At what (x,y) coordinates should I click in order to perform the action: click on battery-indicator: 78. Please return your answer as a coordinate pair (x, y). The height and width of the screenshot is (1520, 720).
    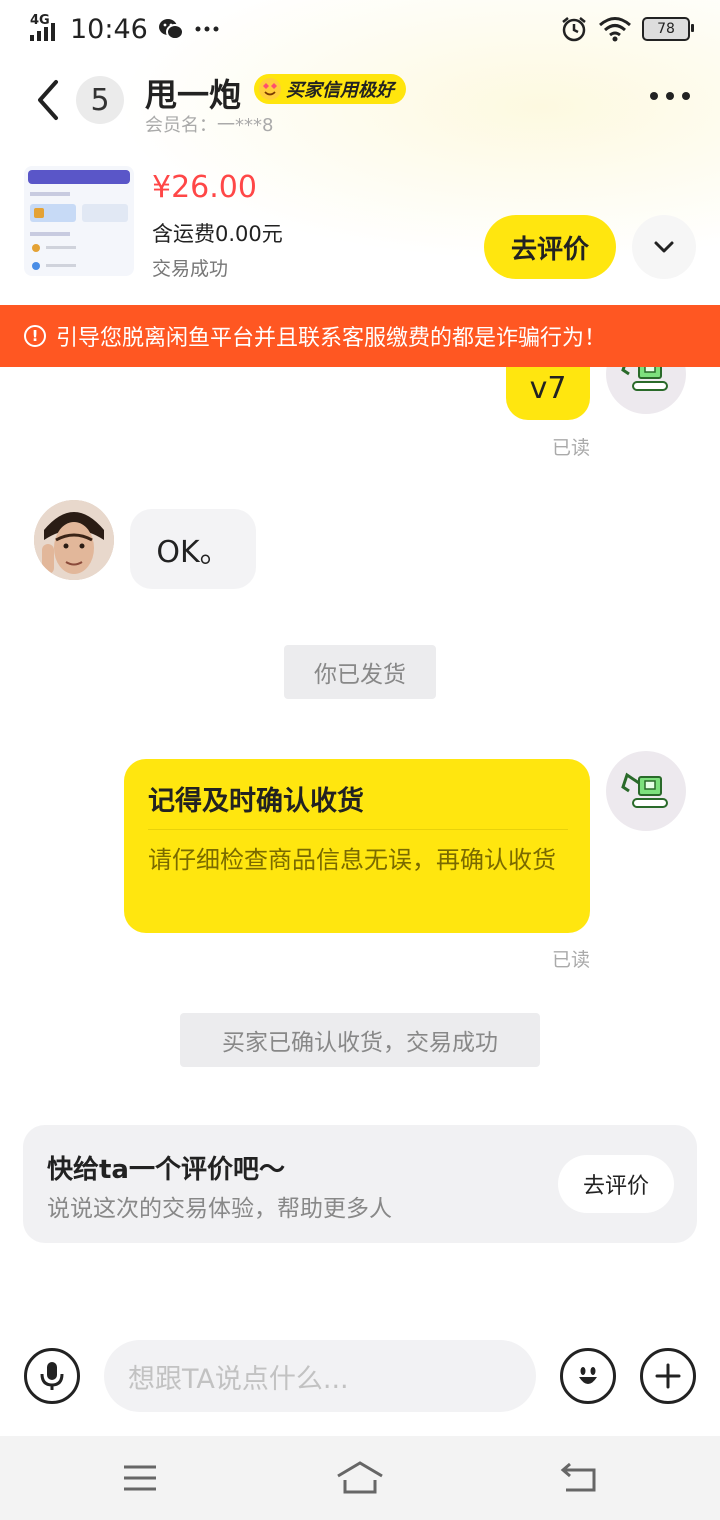
    Looking at the image, I should click on (668, 29).